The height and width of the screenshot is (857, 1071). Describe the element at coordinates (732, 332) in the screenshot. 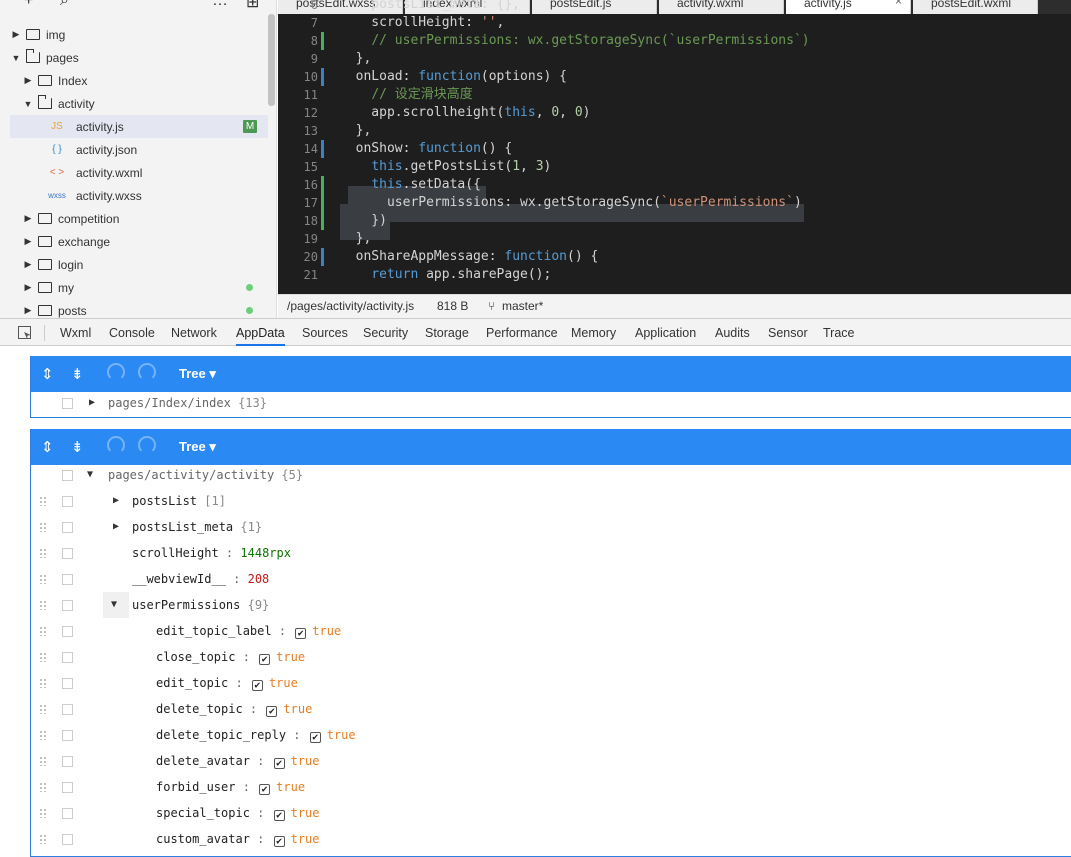

I see `devtools-tab-audits: Audits` at that location.